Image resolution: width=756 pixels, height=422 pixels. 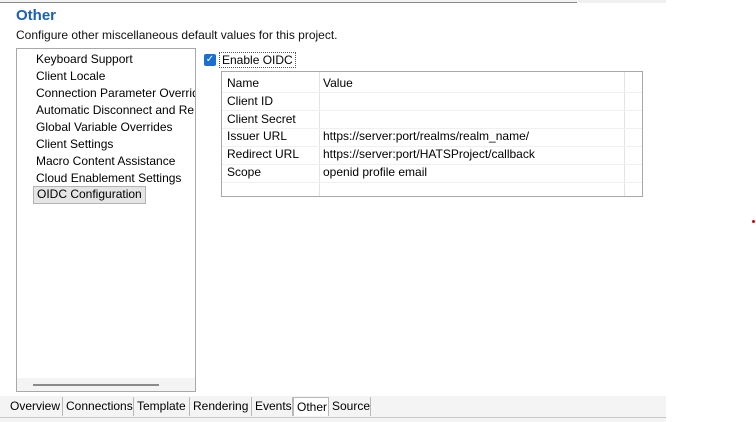 What do you see at coordinates (89, 195) in the screenshot?
I see `list-item-oidc-configuration: OIDC Configuration` at bounding box center [89, 195].